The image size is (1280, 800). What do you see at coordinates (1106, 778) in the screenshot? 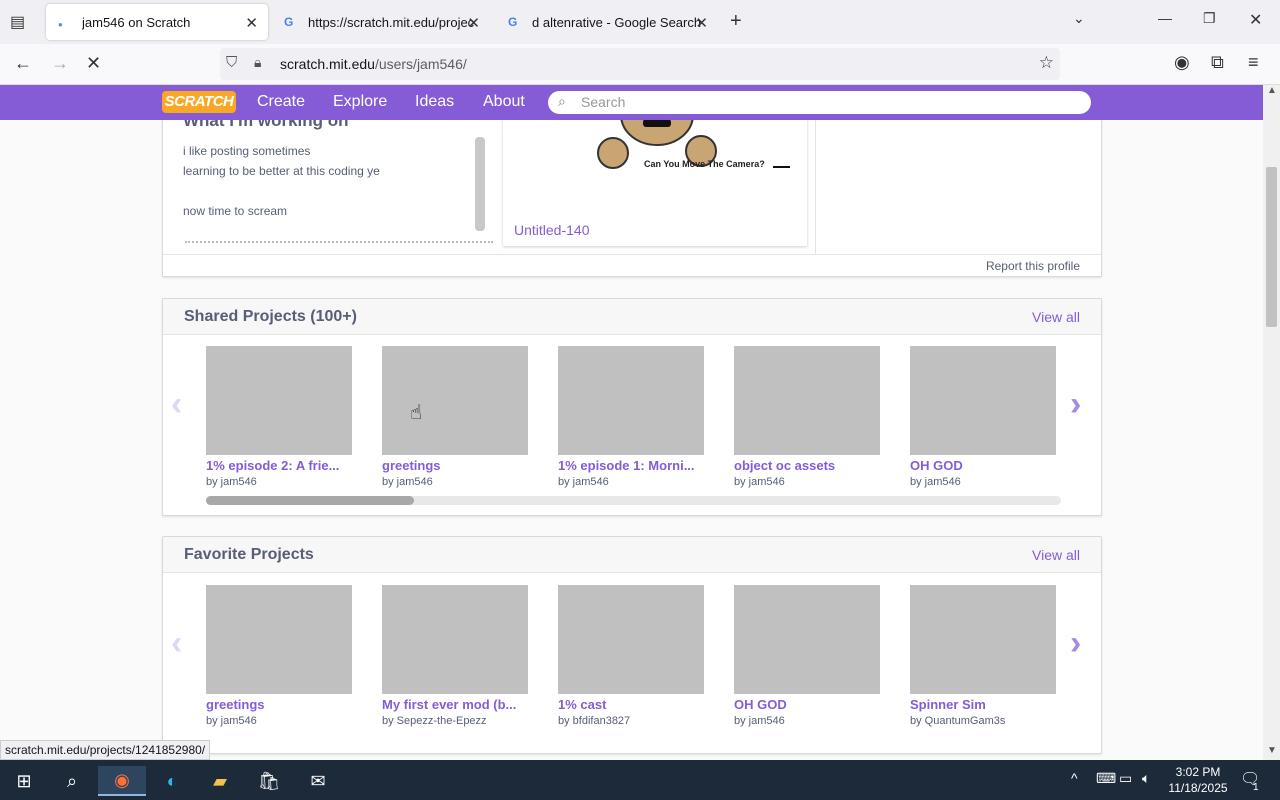
I see `device-icon: ⌨` at bounding box center [1106, 778].